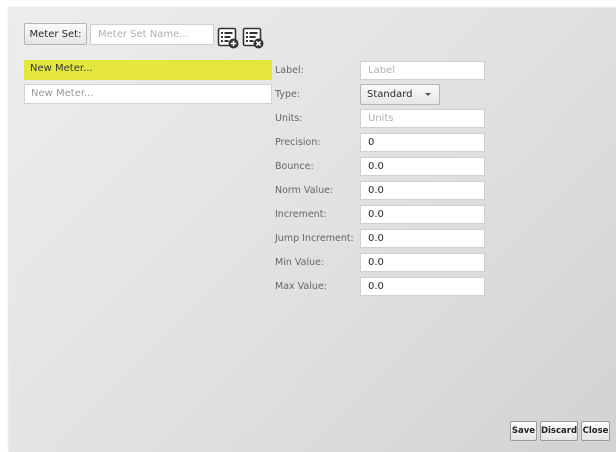 The image size is (616, 452). What do you see at coordinates (422, 118) in the screenshot?
I see `units-input: Units` at bounding box center [422, 118].